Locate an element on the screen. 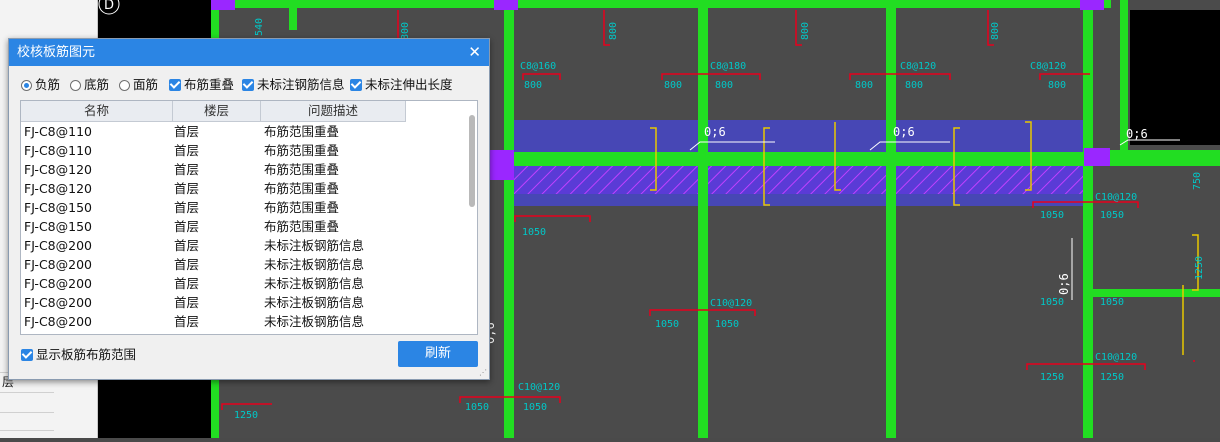  resize-grip-icon: ⋰ is located at coordinates (483, 373).